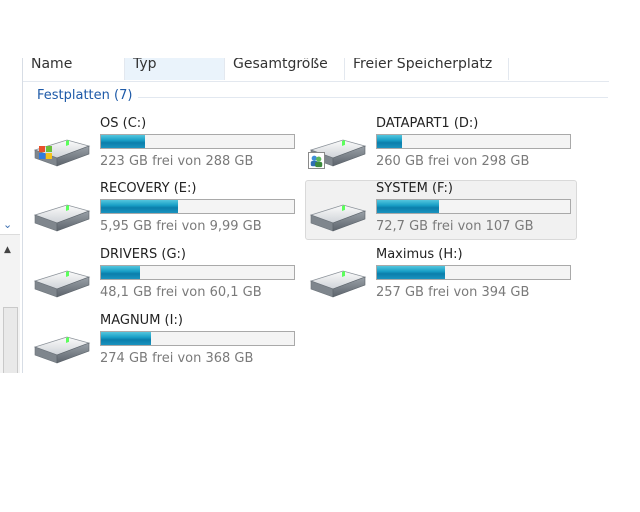 The width and height of the screenshot is (640, 512). Describe the element at coordinates (10, 340) in the screenshot. I see `scroll-thumb` at that location.